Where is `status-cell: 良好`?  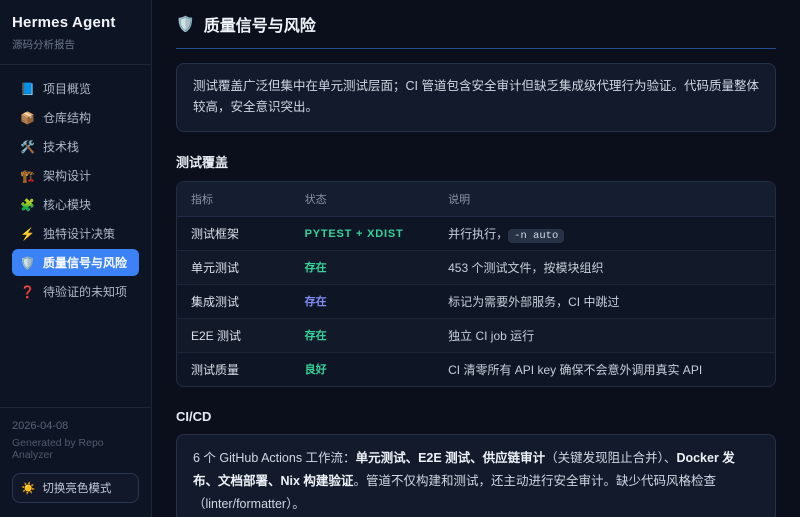 status-cell: 良好 is located at coordinates (363, 369).